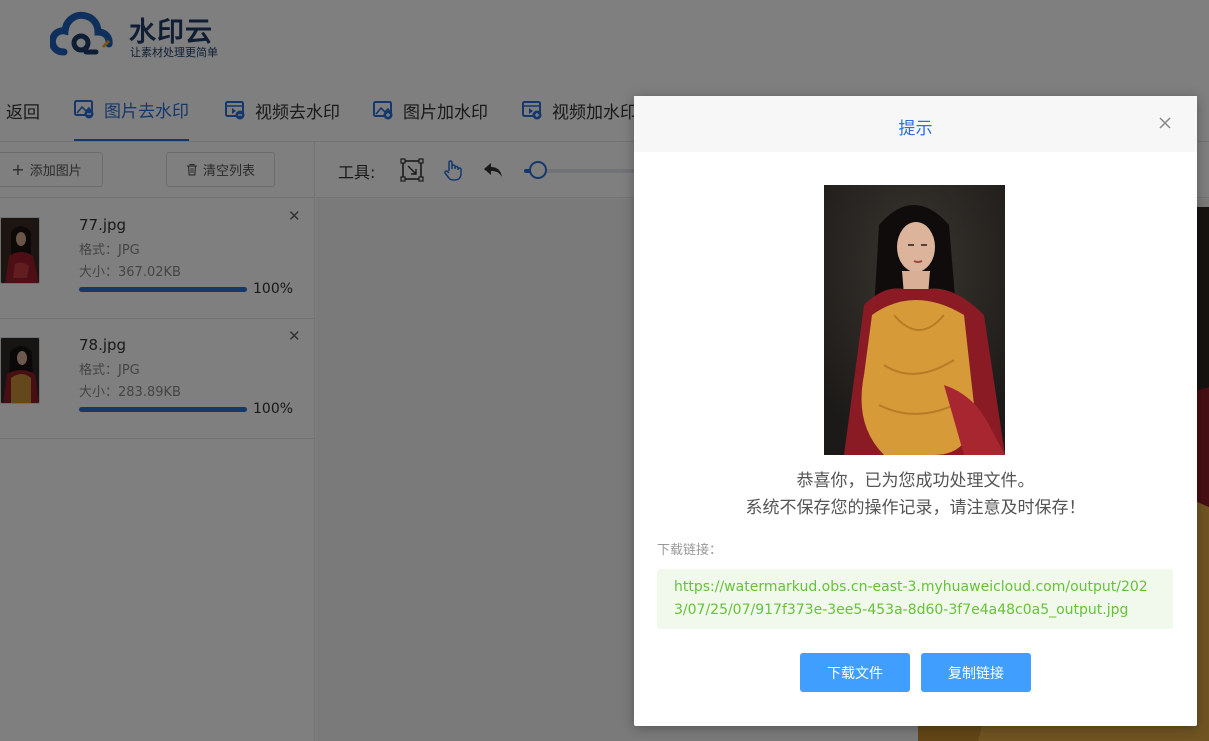  What do you see at coordinates (915, 129) in the screenshot?
I see `dialog-title: 提示` at bounding box center [915, 129].